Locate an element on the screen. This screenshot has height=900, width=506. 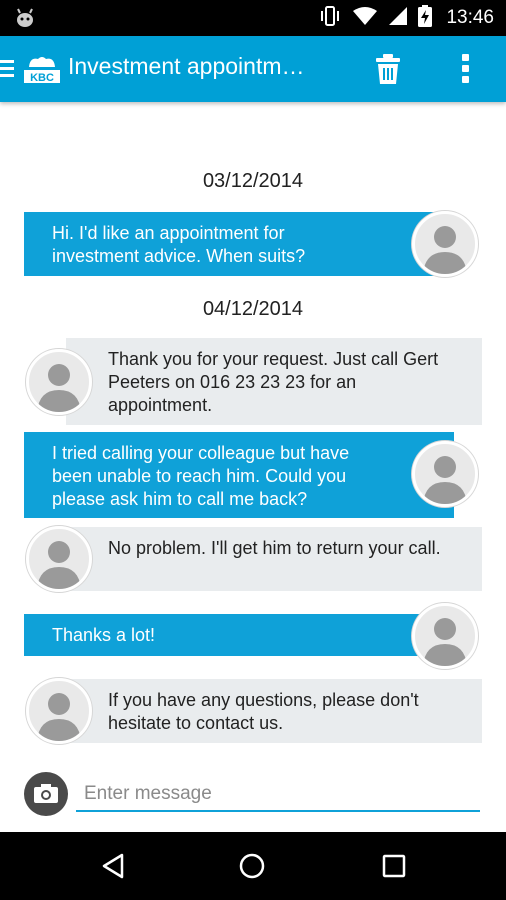
camera-button is located at coordinates (46, 794).